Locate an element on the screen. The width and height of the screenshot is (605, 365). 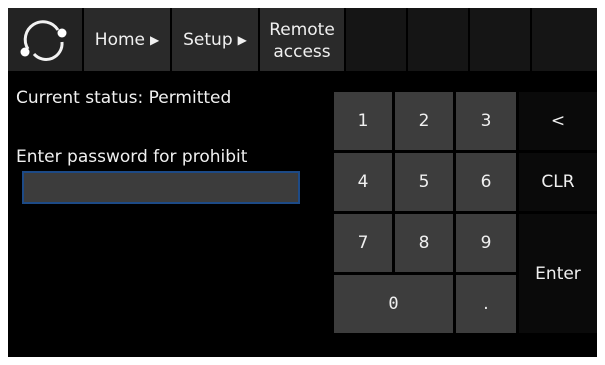
breadcrumb-home-label: Home is located at coordinates (119, 39).